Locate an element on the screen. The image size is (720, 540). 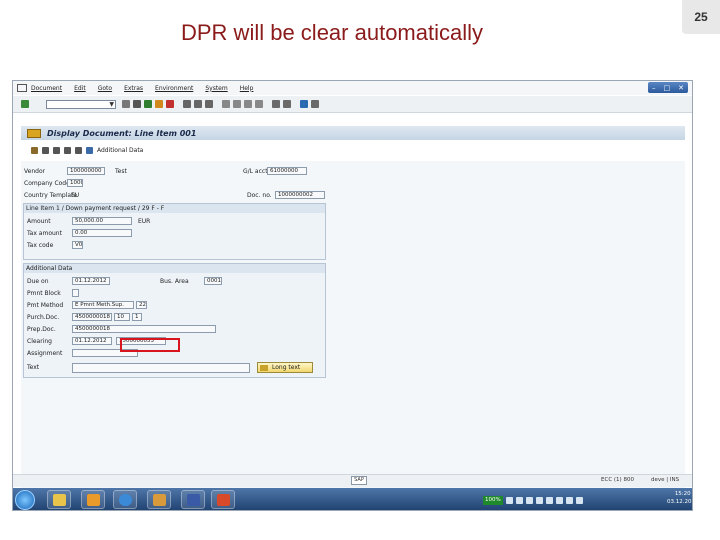
menu-document: Document is located at coordinates (46, 88).